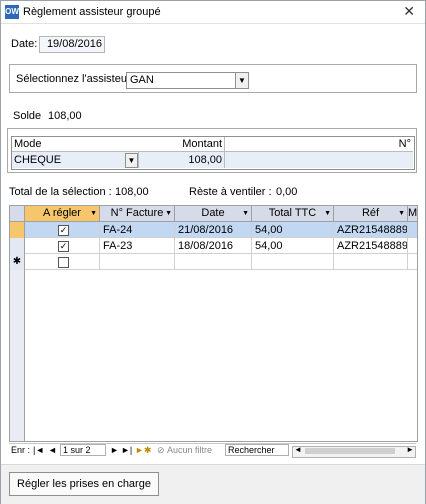 This screenshot has width=426, height=504. I want to click on scroll-left-icon: ◄, so click(298, 449).